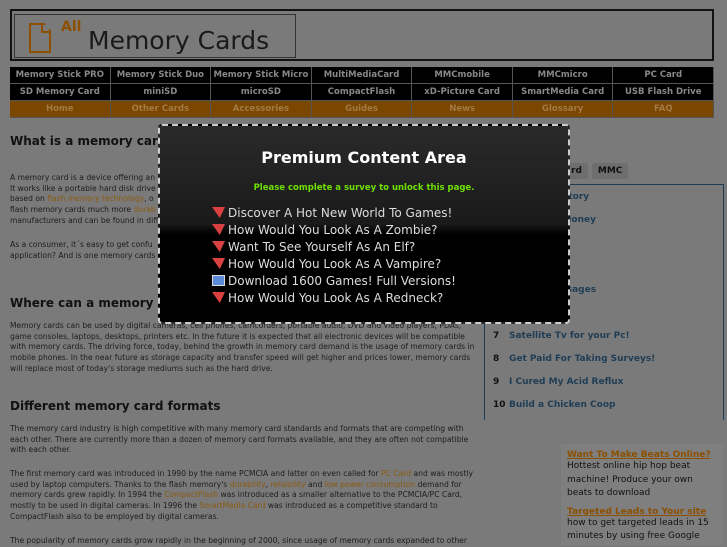 Image resolution: width=727 pixels, height=547 pixels. I want to click on nav-item: xD-Picture Card, so click(462, 92).